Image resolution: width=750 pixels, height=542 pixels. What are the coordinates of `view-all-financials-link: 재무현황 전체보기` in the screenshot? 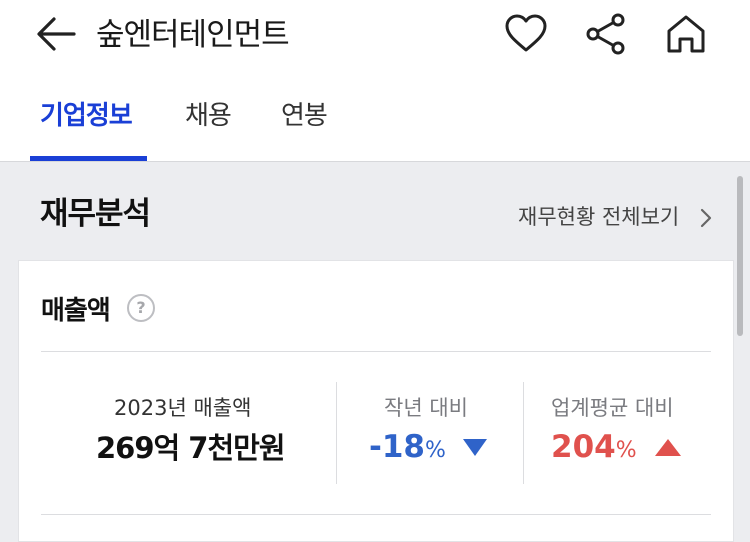 It's located at (598, 217).